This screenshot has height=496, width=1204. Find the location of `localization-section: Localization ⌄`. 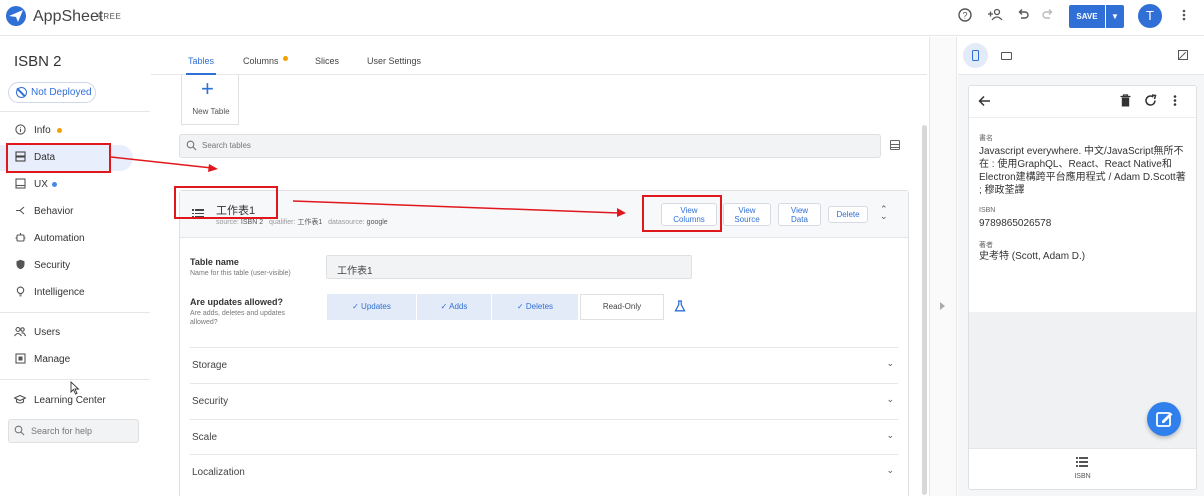

localization-section: Localization ⌄ is located at coordinates (544, 471).